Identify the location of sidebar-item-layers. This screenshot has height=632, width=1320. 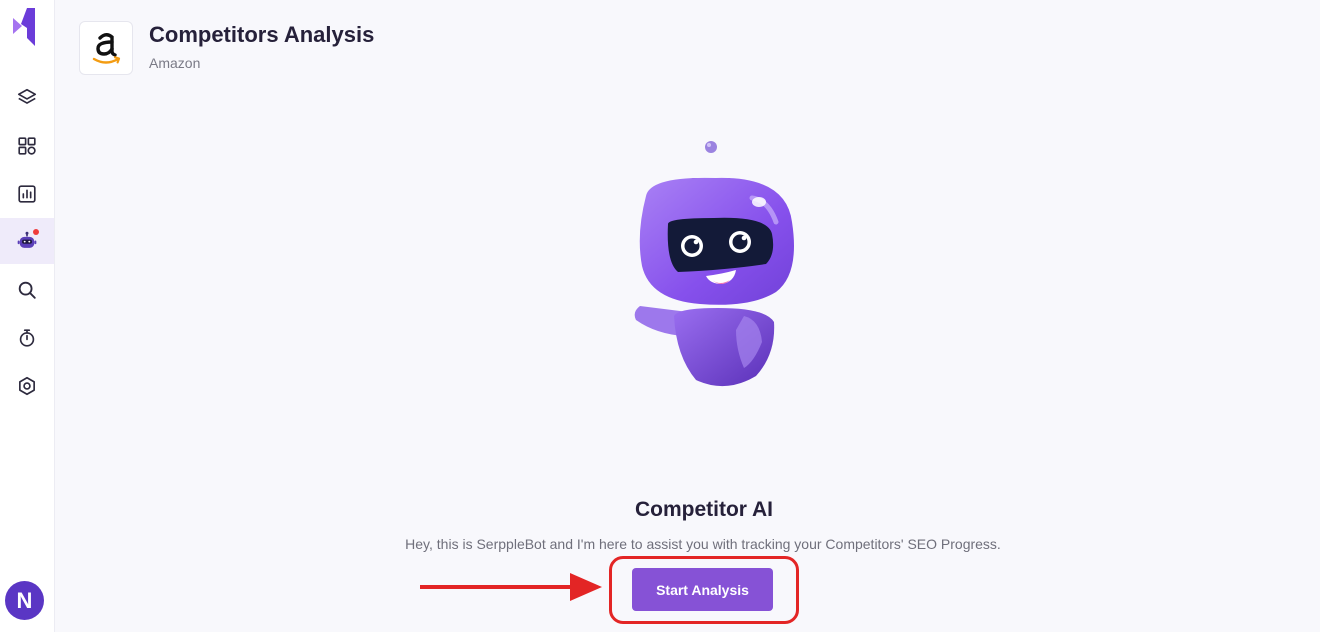
(27, 98).